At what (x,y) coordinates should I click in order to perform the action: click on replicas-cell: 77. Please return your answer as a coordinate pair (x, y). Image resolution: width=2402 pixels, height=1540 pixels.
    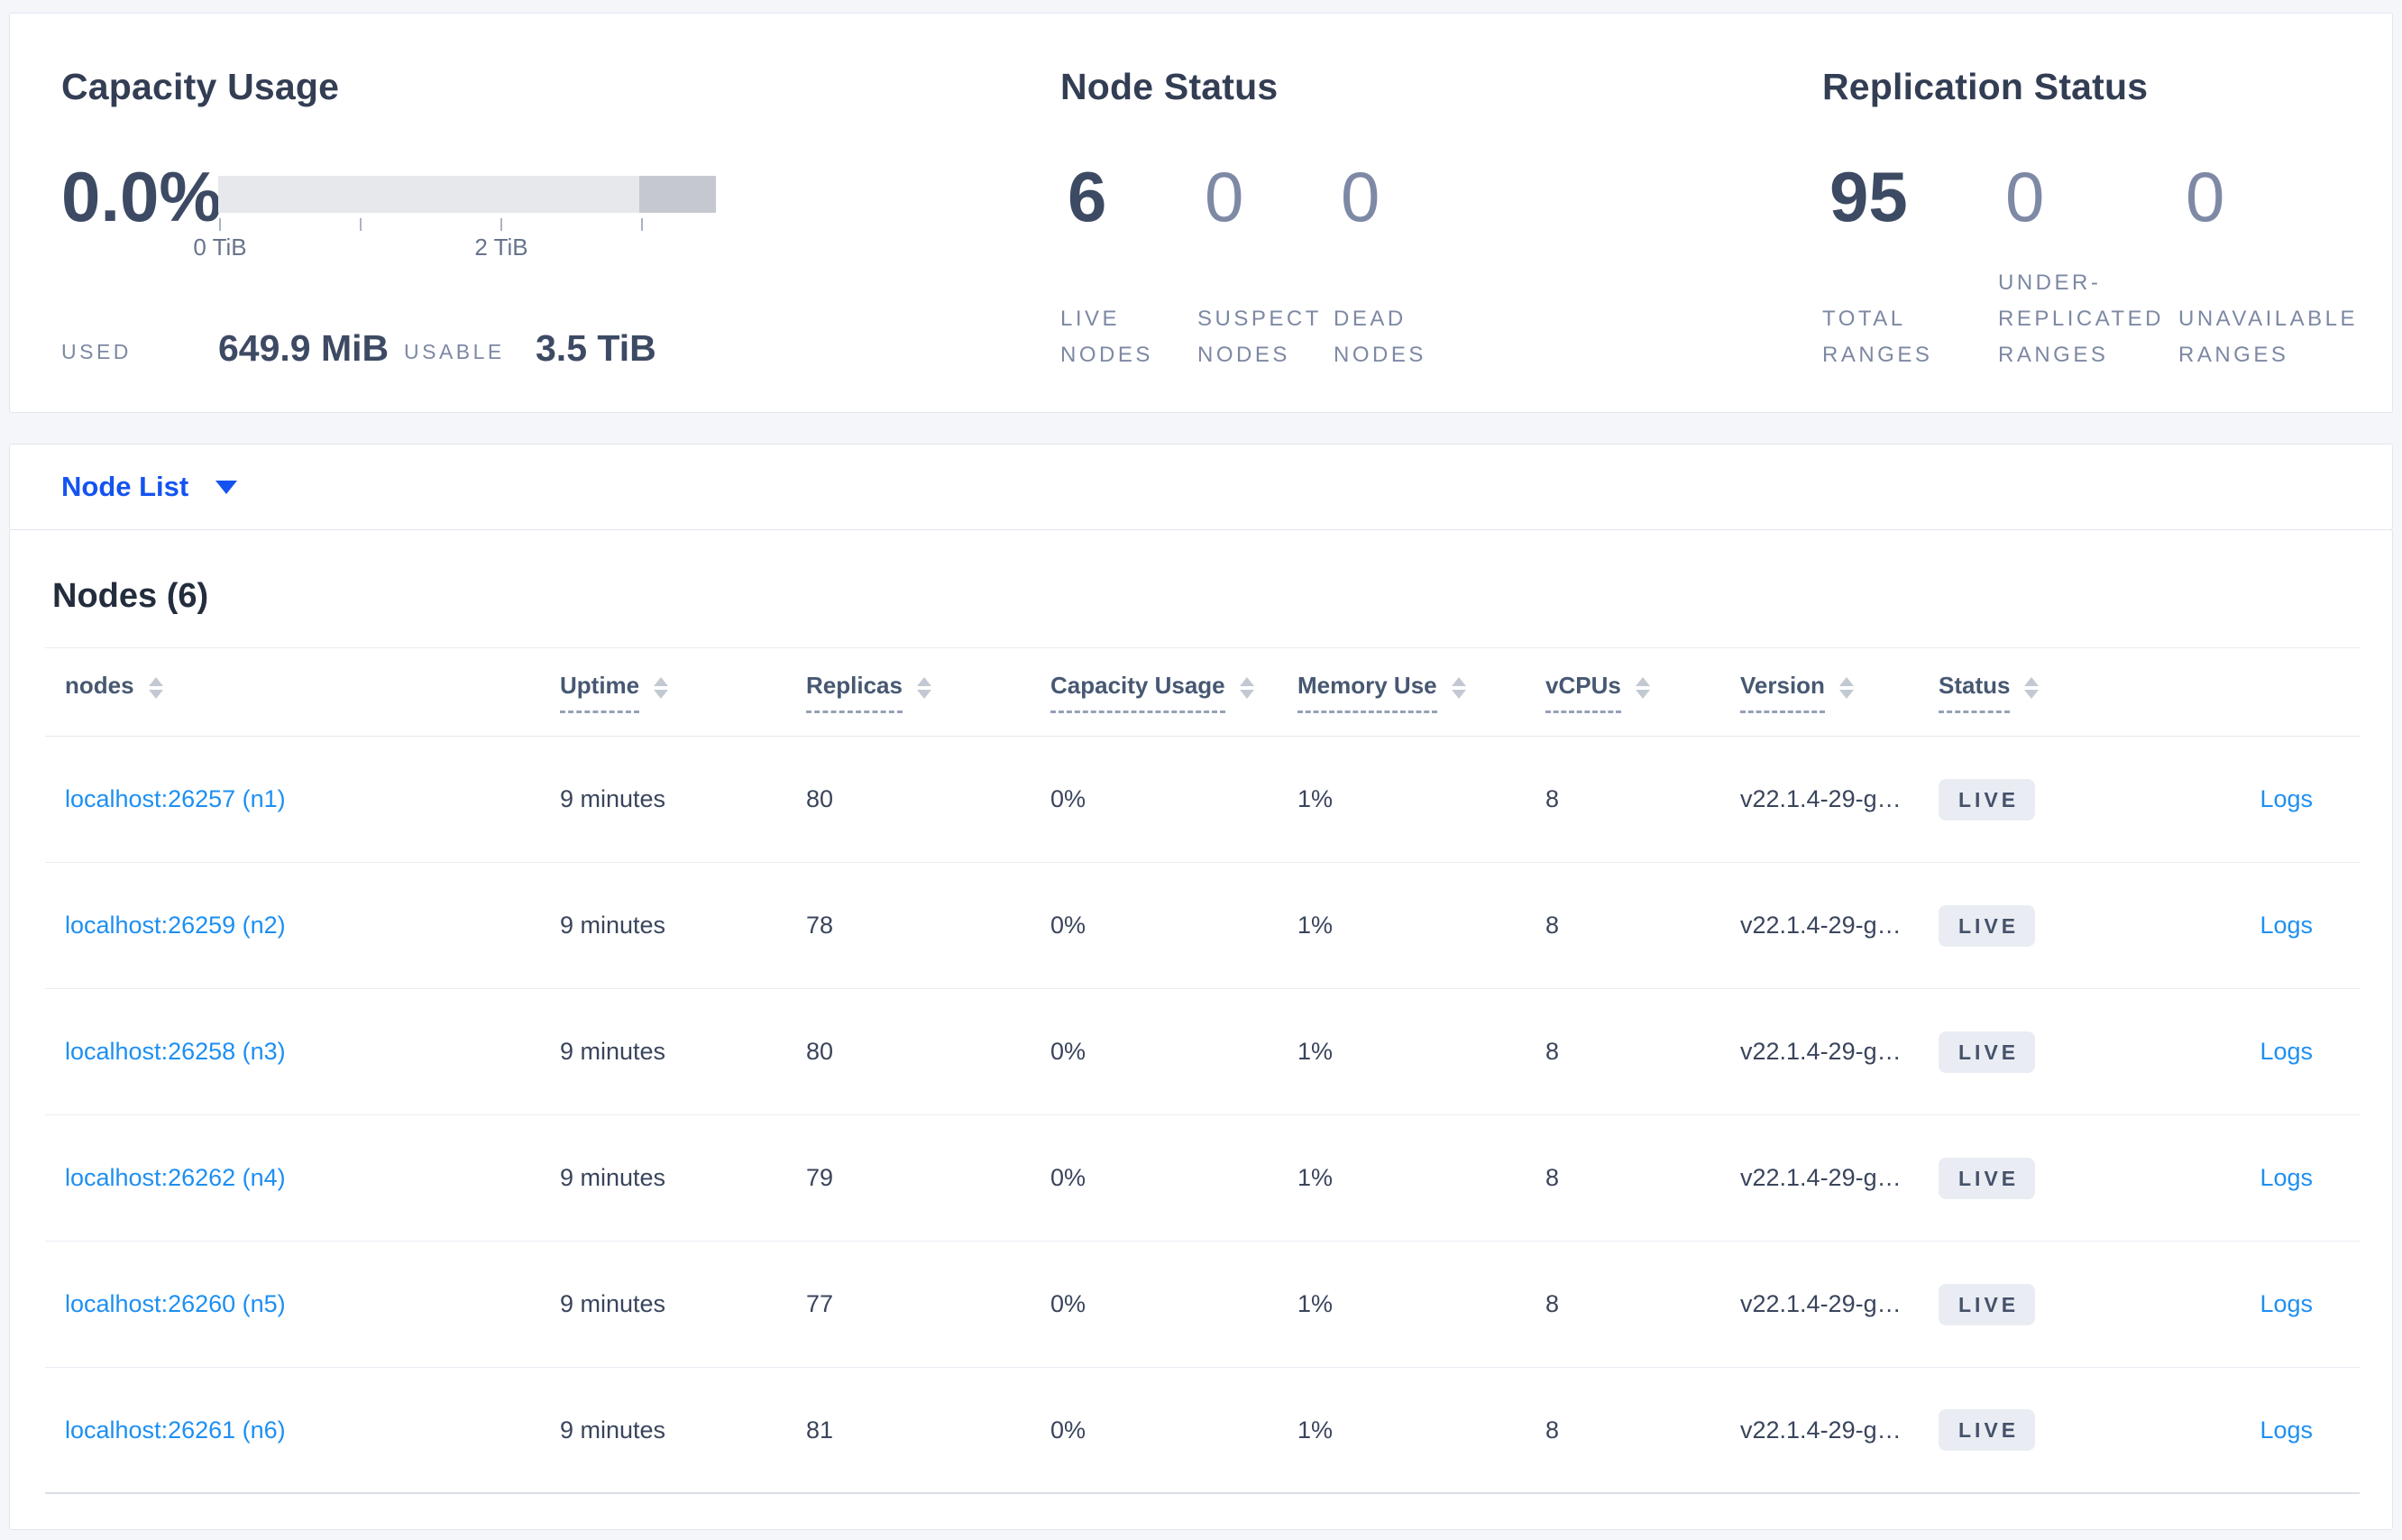
    Looking at the image, I should click on (820, 1303).